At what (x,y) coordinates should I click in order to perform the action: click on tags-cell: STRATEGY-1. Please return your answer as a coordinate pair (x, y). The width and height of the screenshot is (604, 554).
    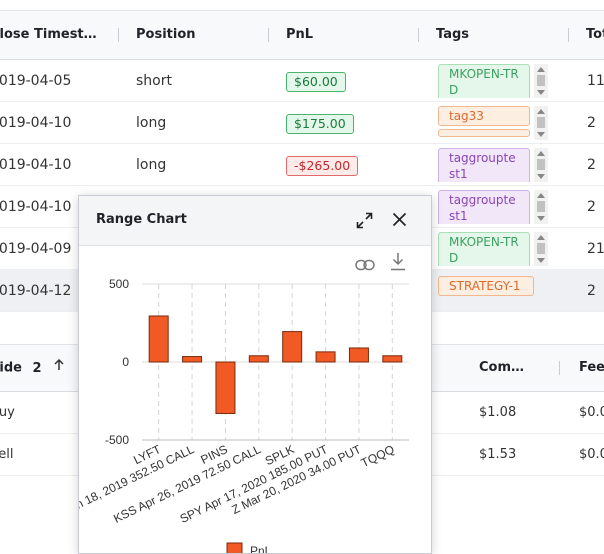
    Looking at the image, I should click on (486, 293).